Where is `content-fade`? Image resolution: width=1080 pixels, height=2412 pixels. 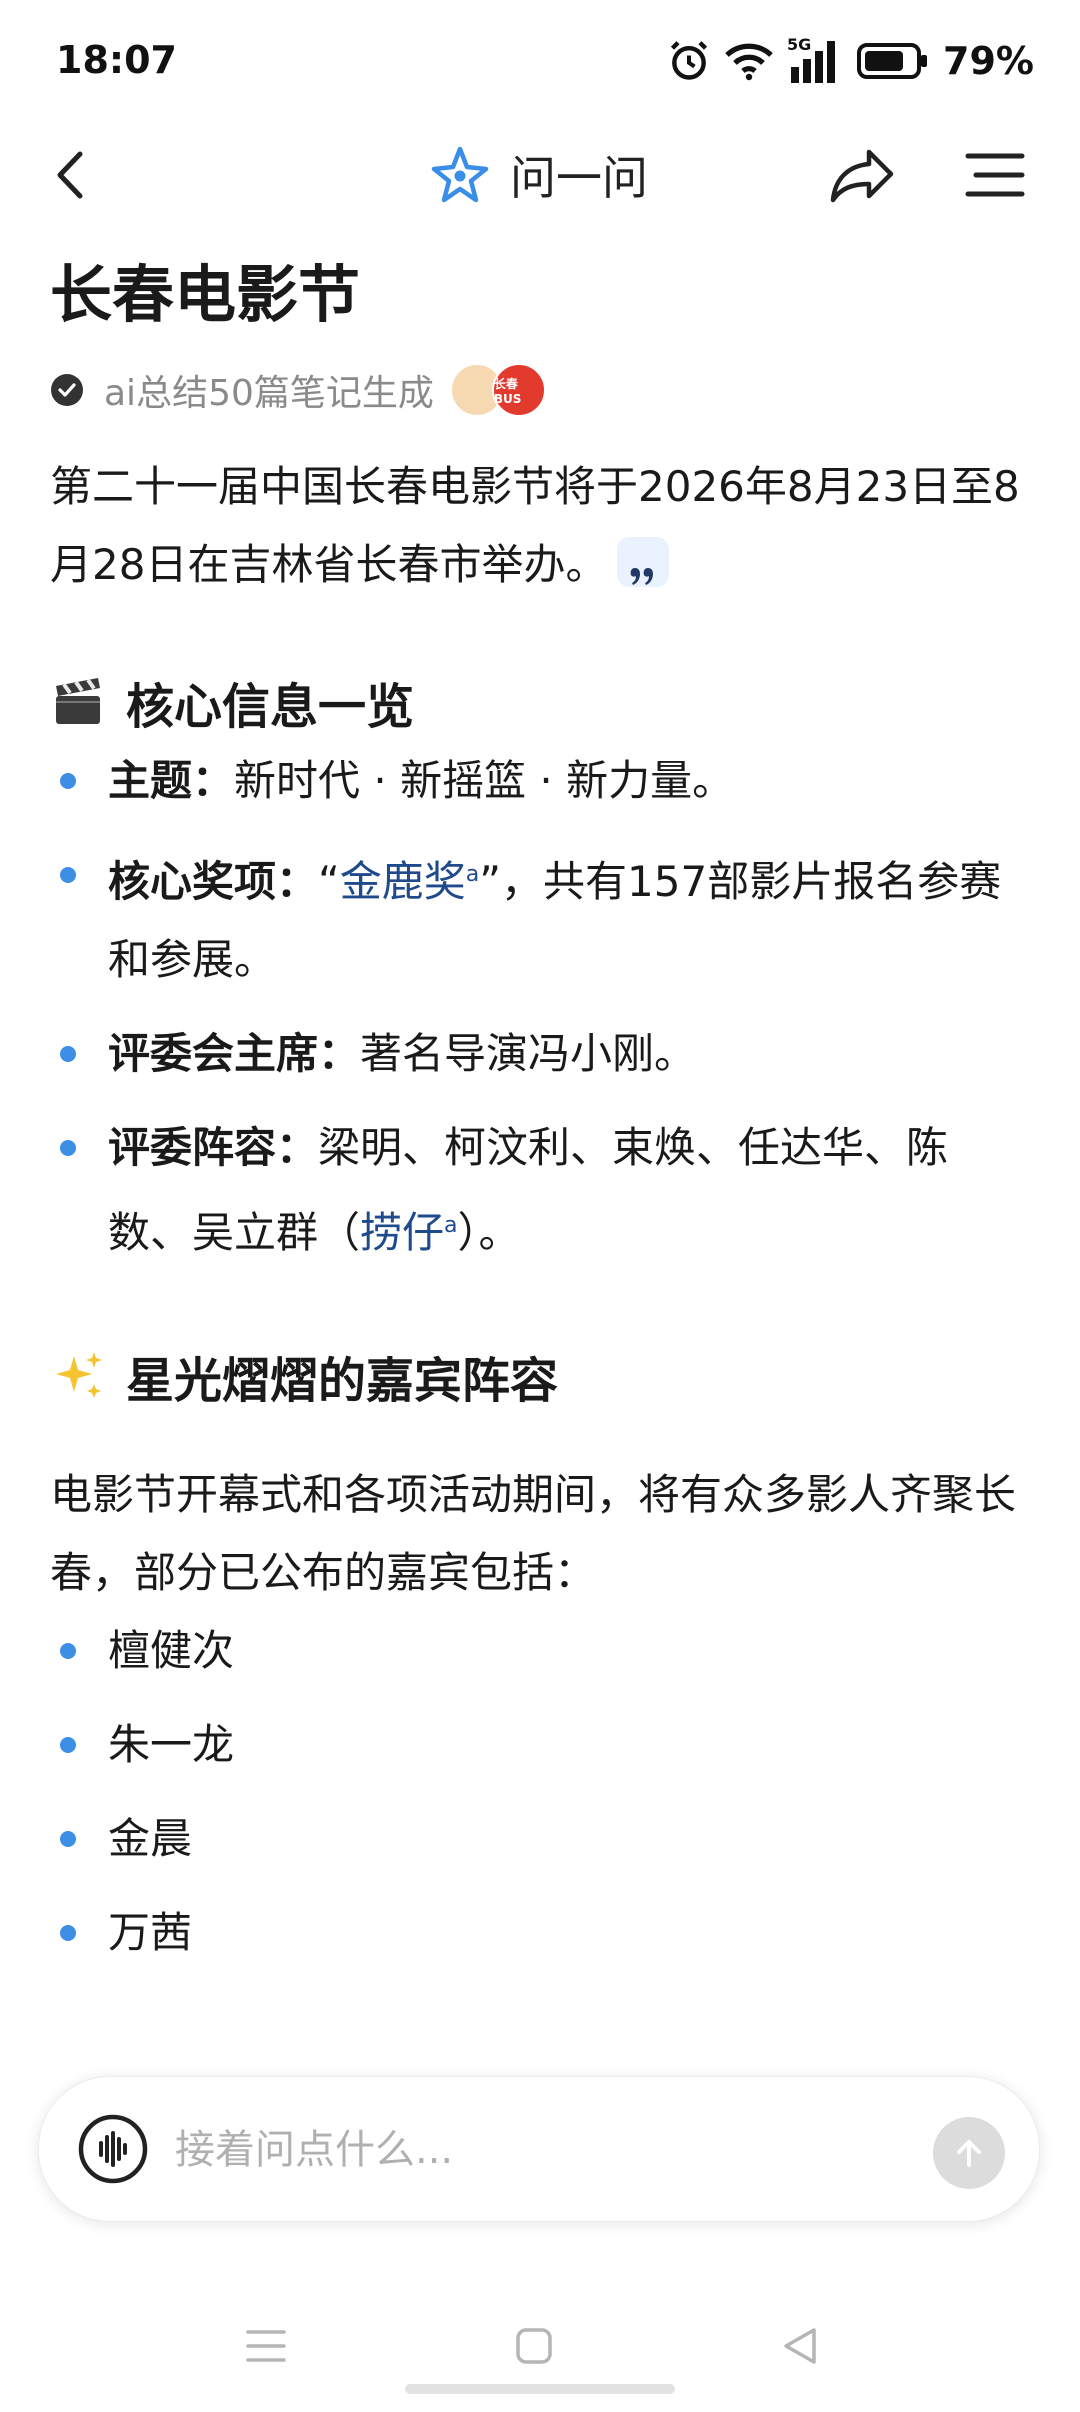
content-fade is located at coordinates (540, 2030).